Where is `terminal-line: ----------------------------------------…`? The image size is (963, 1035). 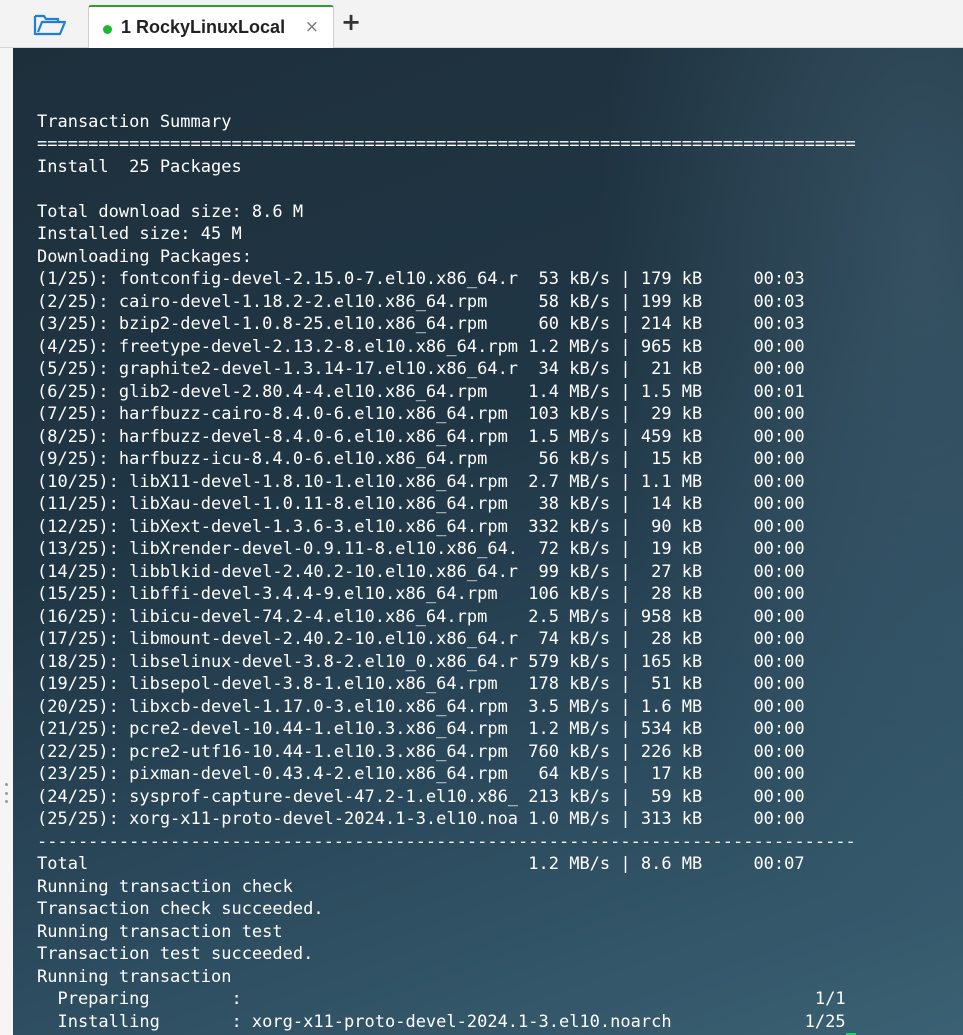 terminal-line: ----------------------------------------… is located at coordinates (446, 841).